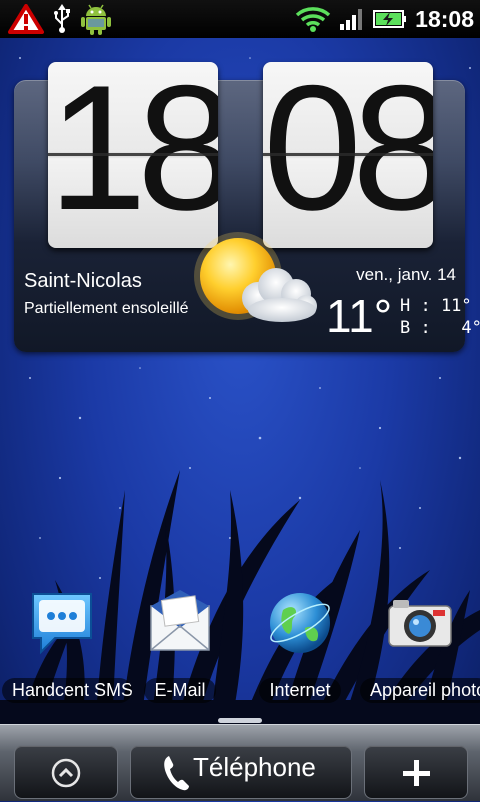 The image size is (480, 802). What do you see at coordinates (390, 19) in the screenshot?
I see `battery-charging-icon` at bounding box center [390, 19].